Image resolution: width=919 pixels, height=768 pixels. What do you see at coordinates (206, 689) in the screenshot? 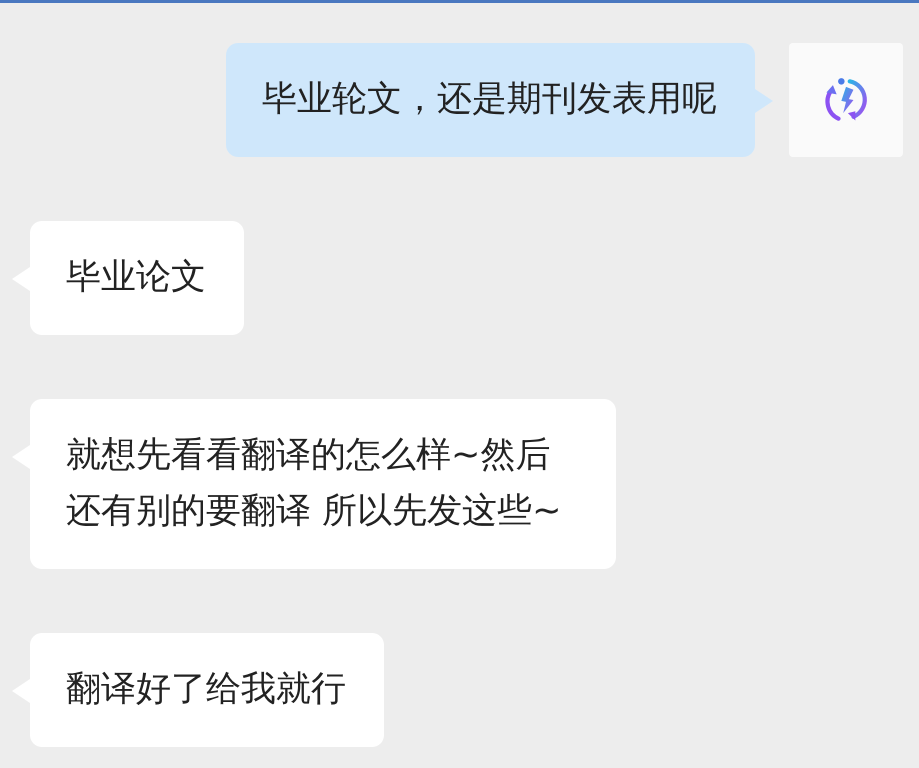
I see `message-text: 翻译好了给我就行` at bounding box center [206, 689].